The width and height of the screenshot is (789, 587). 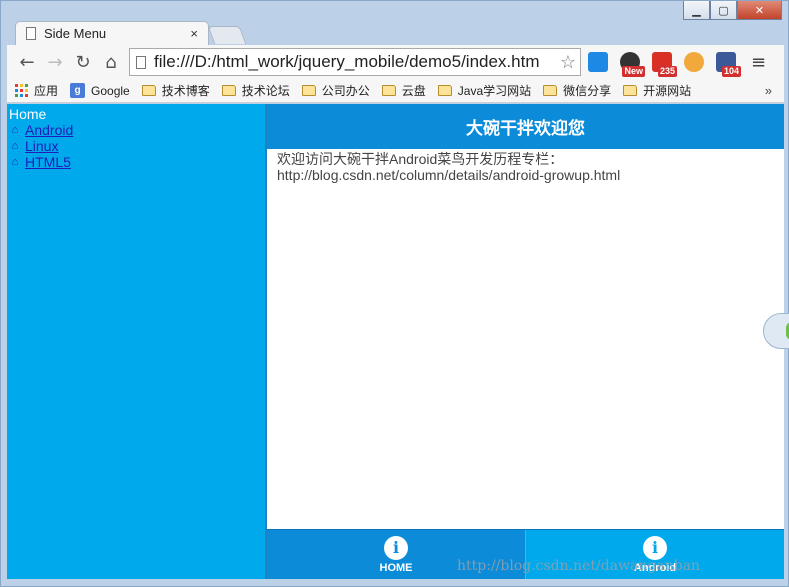 I want to click on bookmark-label: 开源网站, so click(x=667, y=91).